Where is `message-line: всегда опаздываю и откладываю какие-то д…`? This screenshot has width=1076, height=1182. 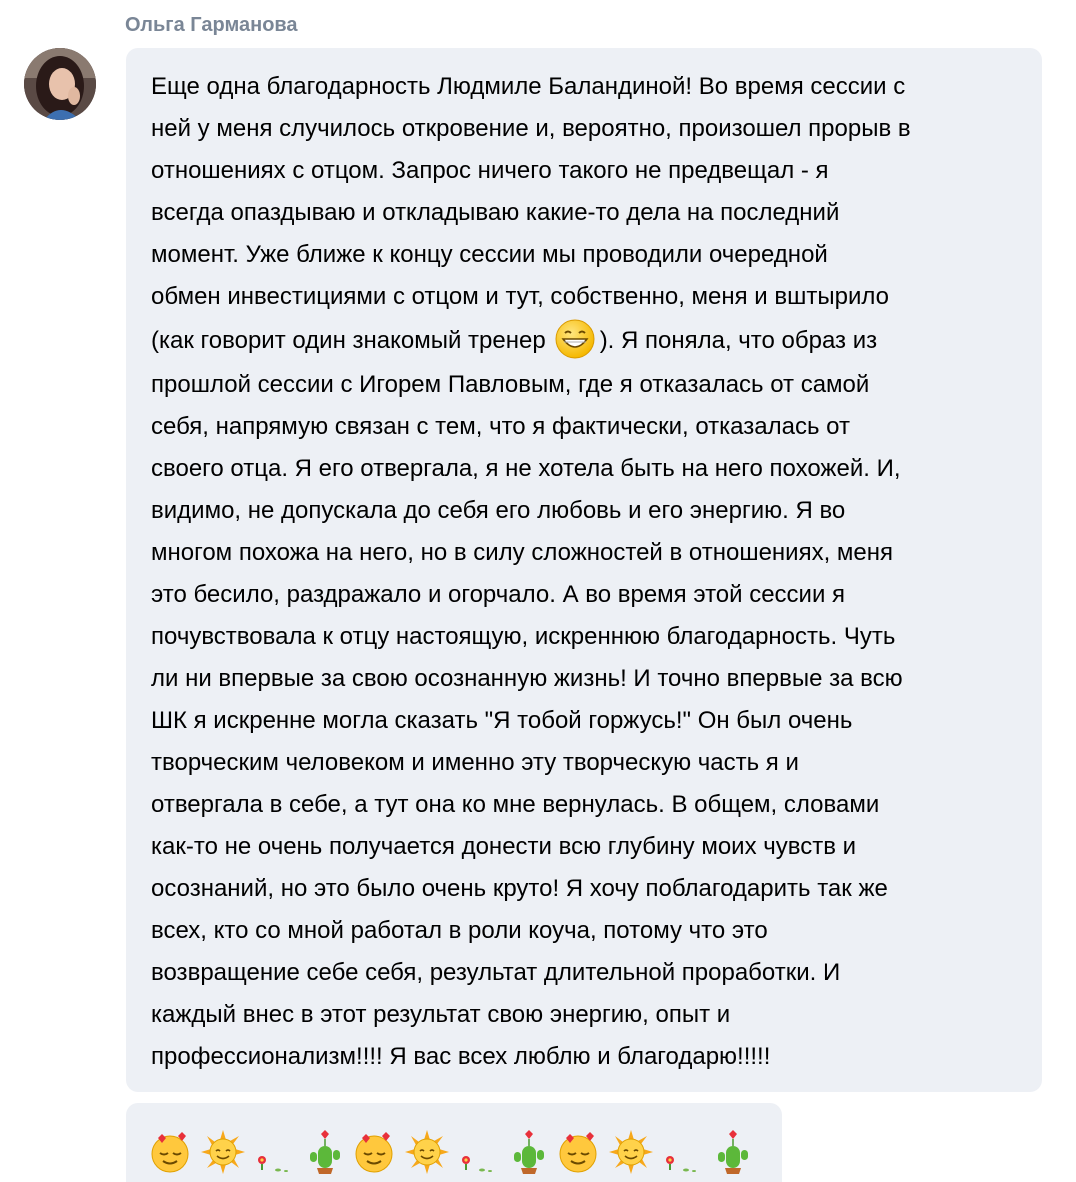 message-line: всегда опаздываю и откладываю какие-то д… is located at coordinates (495, 212).